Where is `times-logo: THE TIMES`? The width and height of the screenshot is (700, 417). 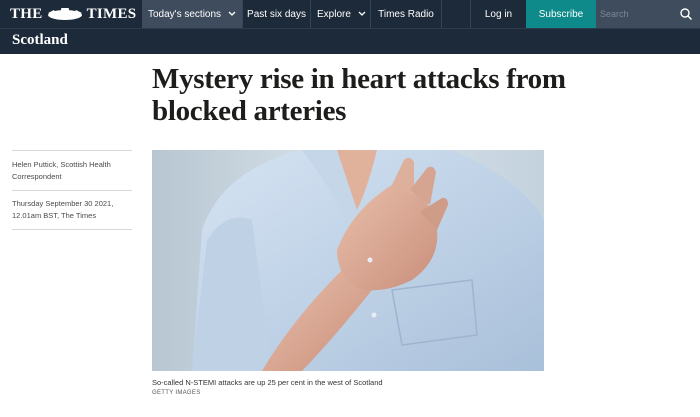 times-logo: THE TIMES is located at coordinates (73, 14).